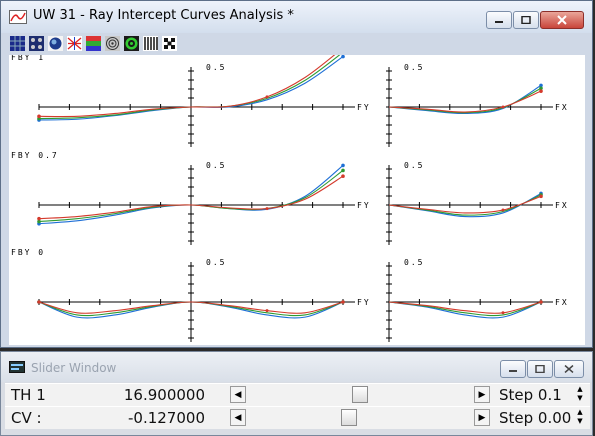  I want to click on ray-fan-icon, so click(74, 43).